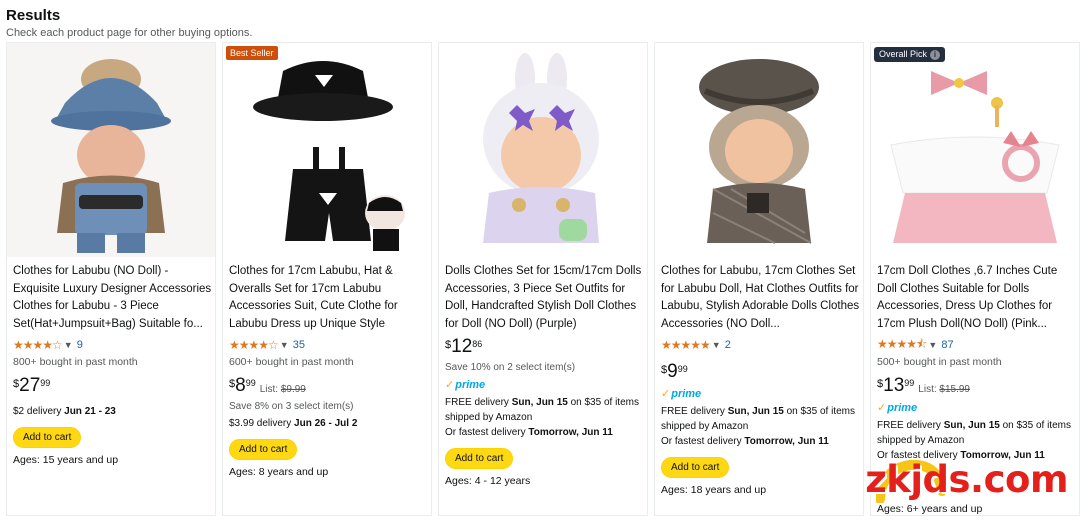 The image size is (1080, 520). I want to click on purple-bunny-outfit-image, so click(543, 150).